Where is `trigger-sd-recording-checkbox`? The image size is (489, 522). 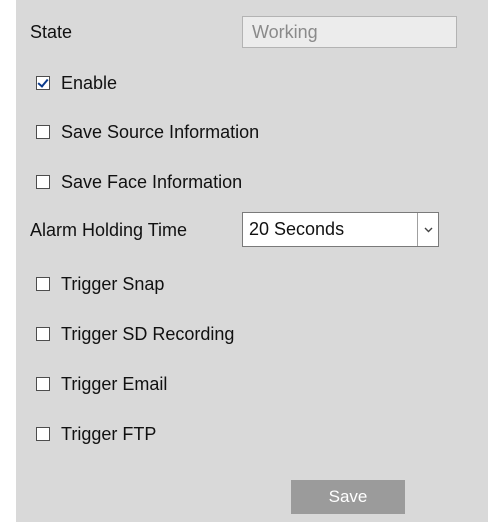 trigger-sd-recording-checkbox is located at coordinates (43, 334).